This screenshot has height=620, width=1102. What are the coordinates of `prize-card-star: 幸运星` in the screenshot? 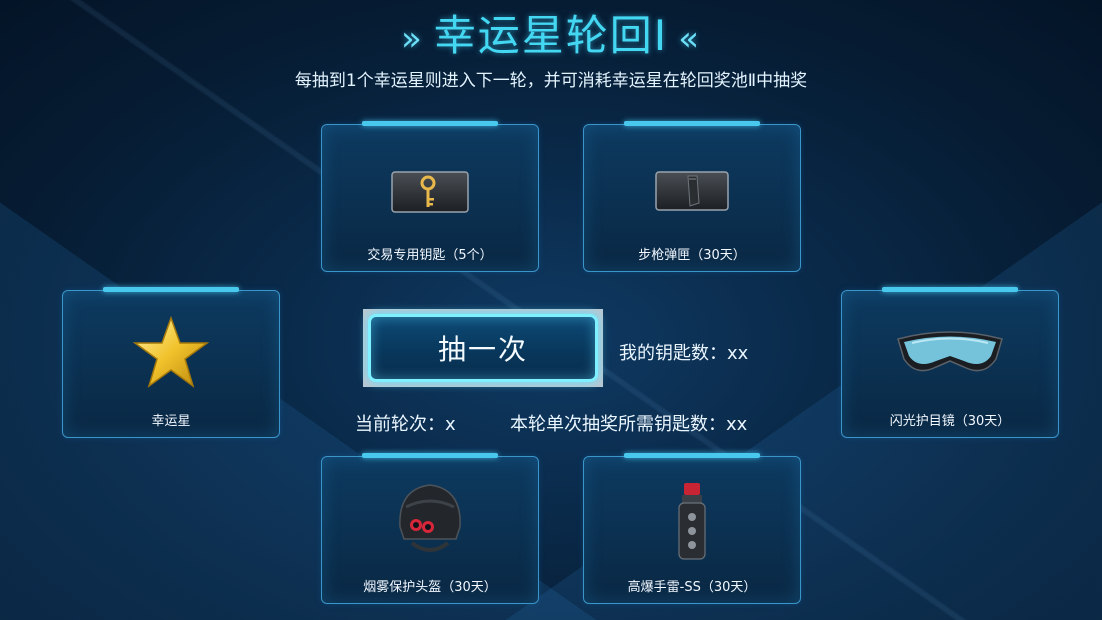 It's located at (171, 362).